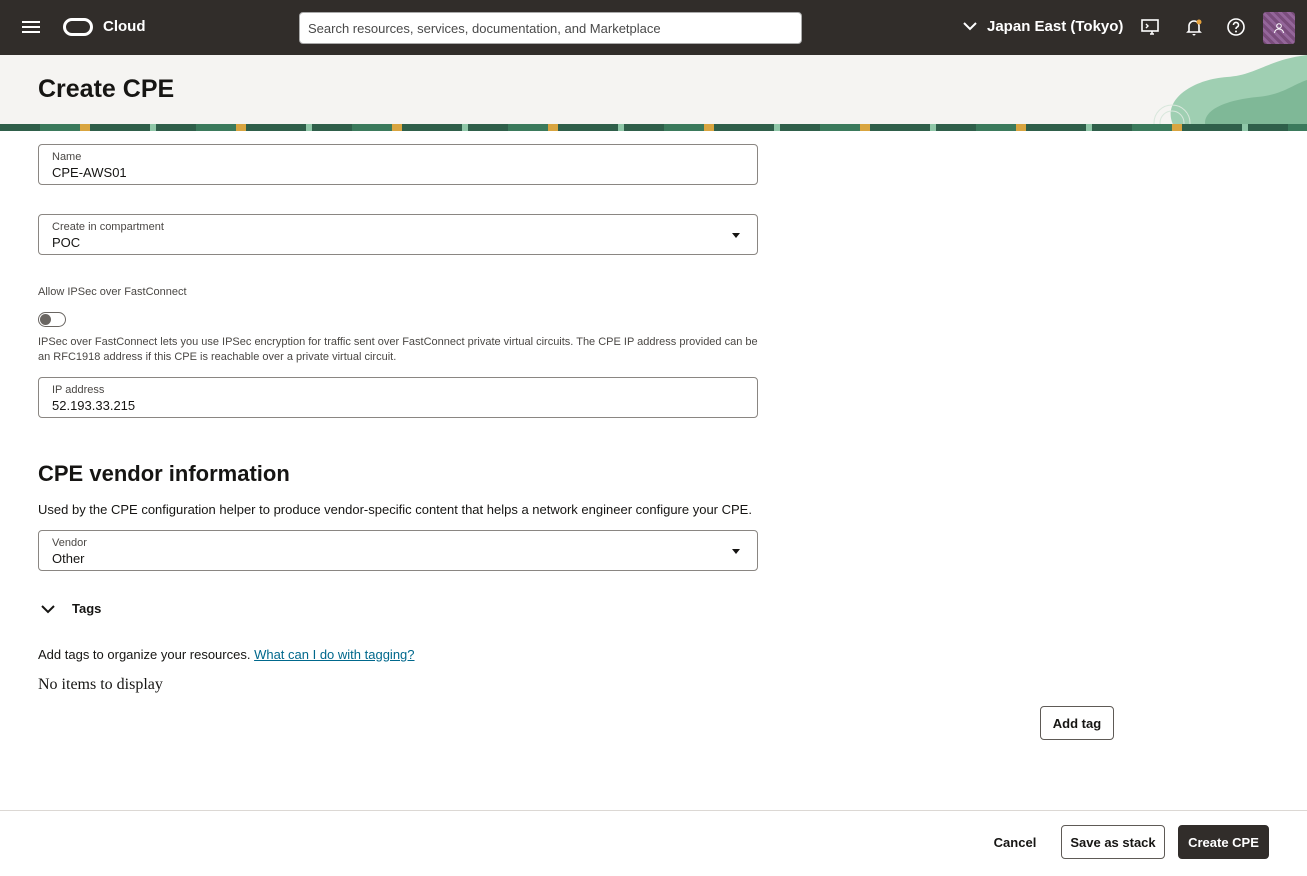 The width and height of the screenshot is (1307, 876). What do you see at coordinates (1236, 27) in the screenshot?
I see `help-icon` at bounding box center [1236, 27].